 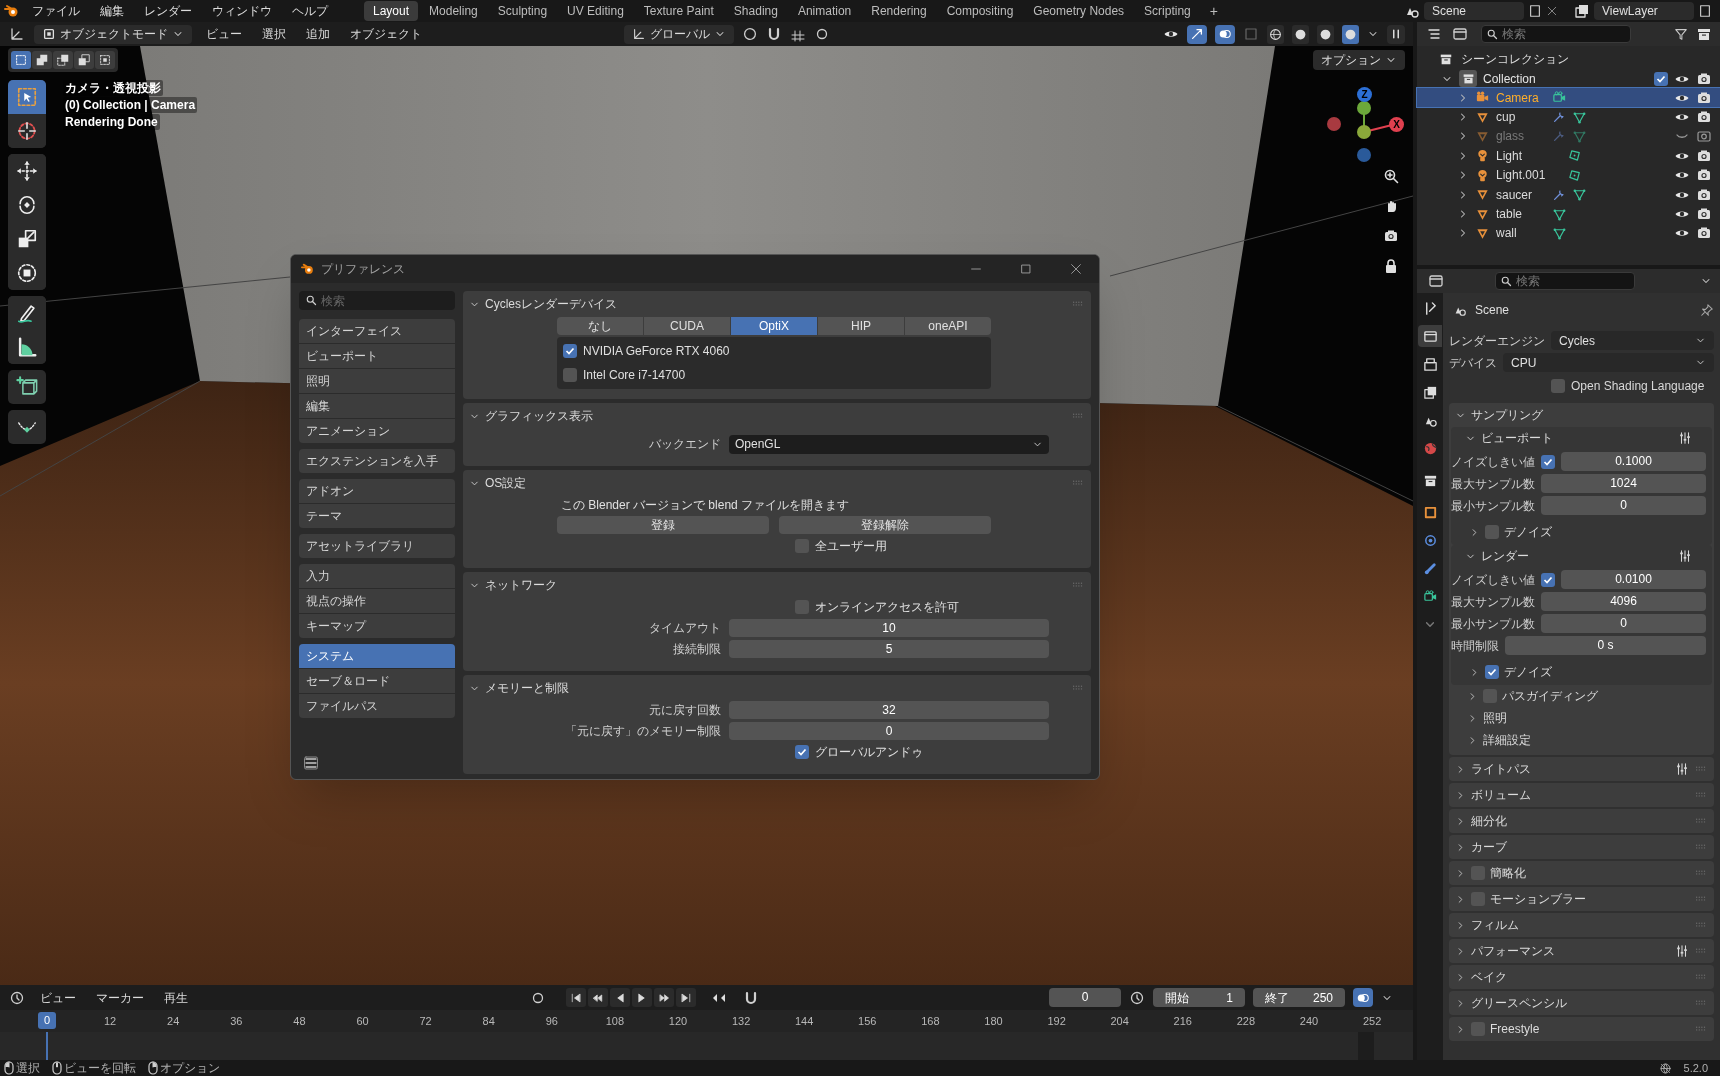 What do you see at coordinates (1079, 11) in the screenshot?
I see `workspace-tab: Geometry Nodes` at bounding box center [1079, 11].